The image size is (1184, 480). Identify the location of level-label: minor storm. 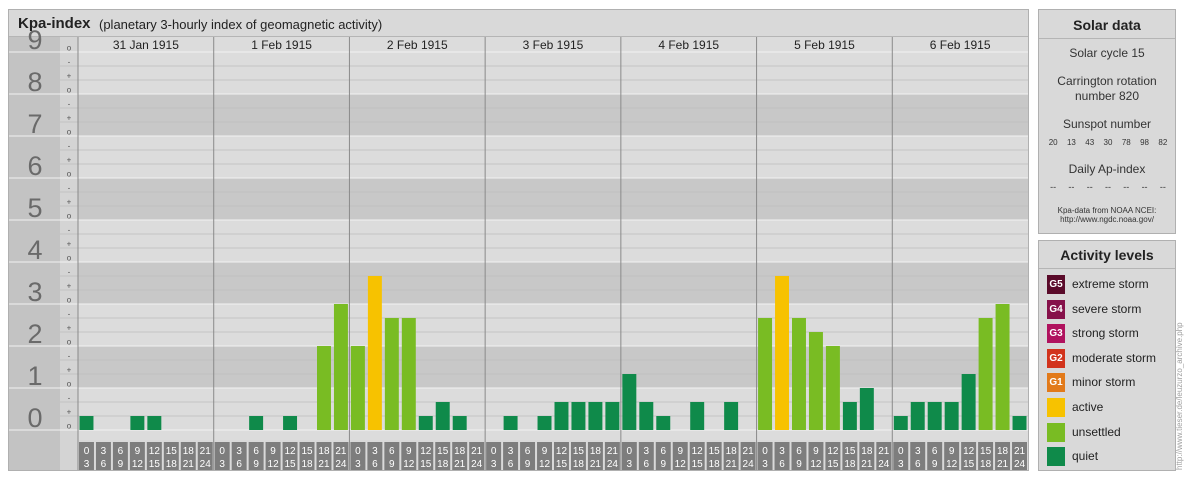
(1104, 382).